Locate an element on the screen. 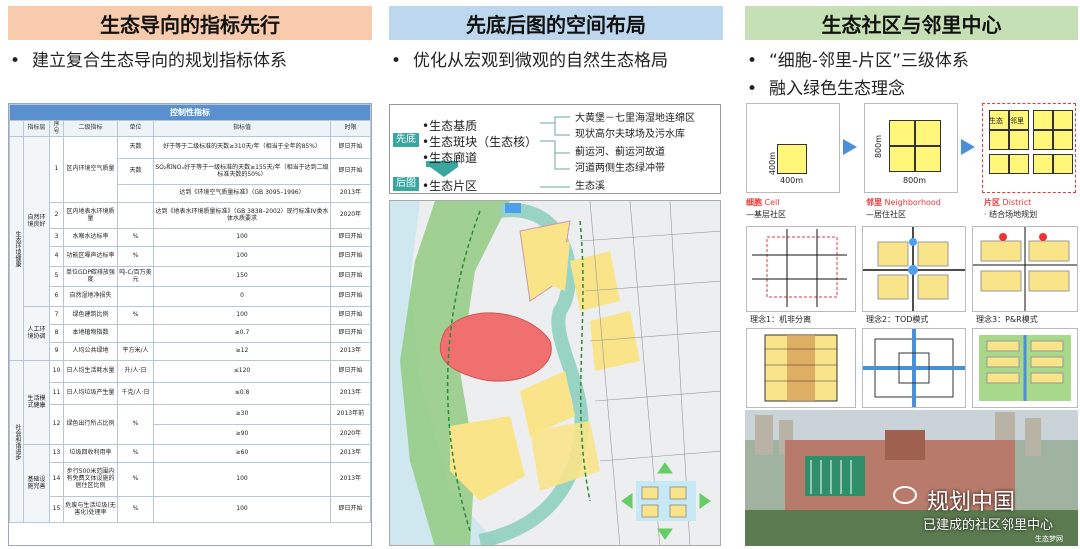 This screenshot has height=549, width=1080. row-name: 区内环境空气质量 is located at coordinates (90, 169).